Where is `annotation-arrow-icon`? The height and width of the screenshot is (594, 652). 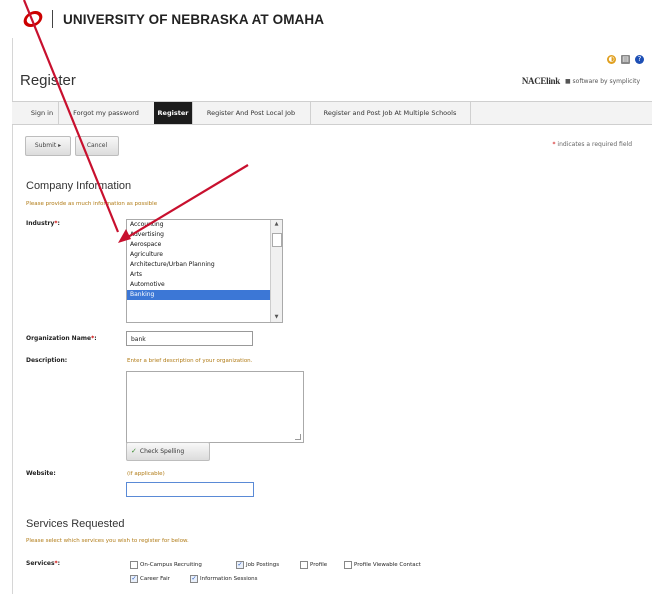 annotation-arrow-icon is located at coordinates (135, 121).